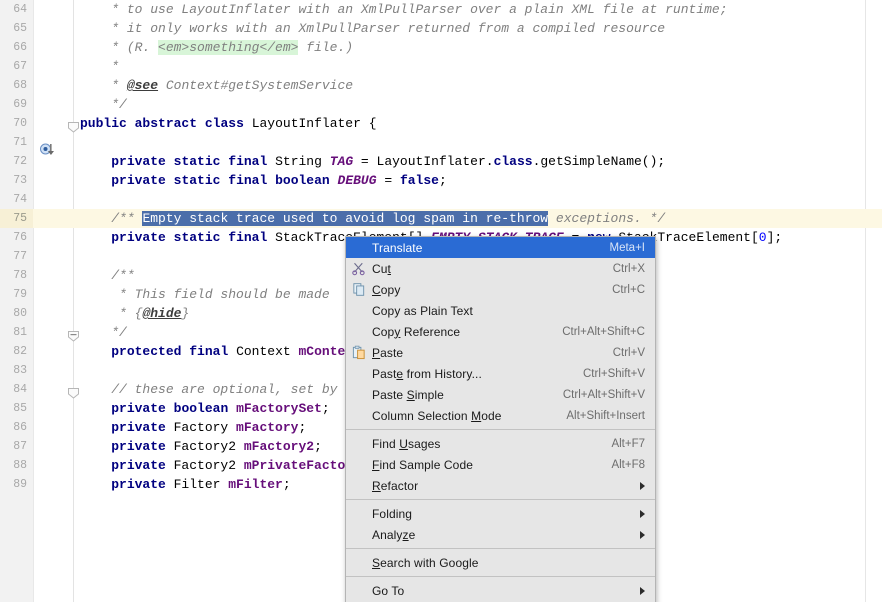 The height and width of the screenshot is (602, 882). Describe the element at coordinates (500, 331) in the screenshot. I see `menu-item-copy-reference: Copy Reference Ctrl+Alt+Shift+C` at that location.